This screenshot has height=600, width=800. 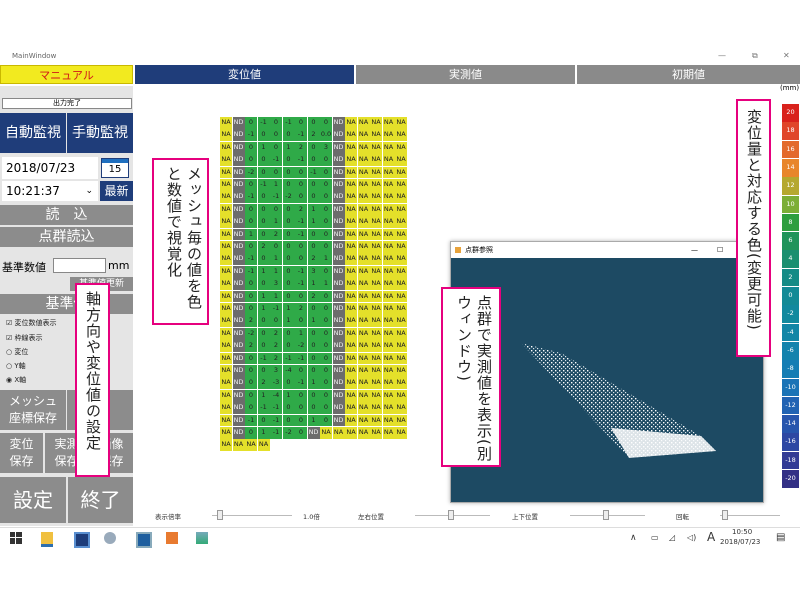 I want to click on legend-swatch: -14, so click(x=790, y=424).